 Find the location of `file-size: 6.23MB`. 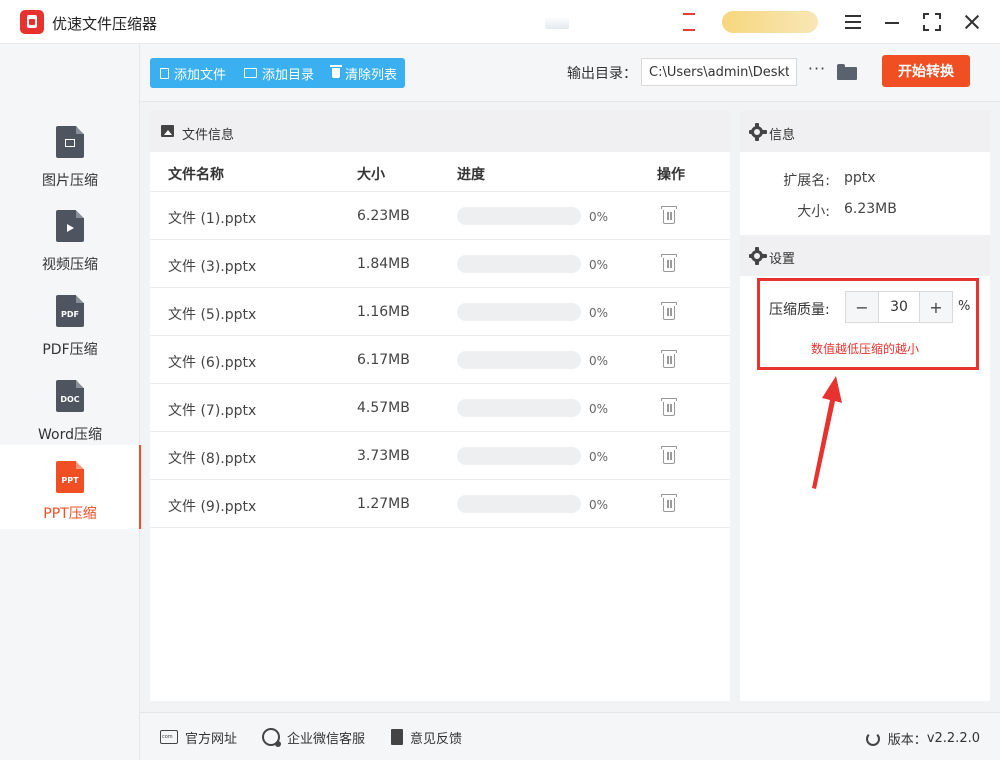

file-size: 6.23MB is located at coordinates (383, 216).